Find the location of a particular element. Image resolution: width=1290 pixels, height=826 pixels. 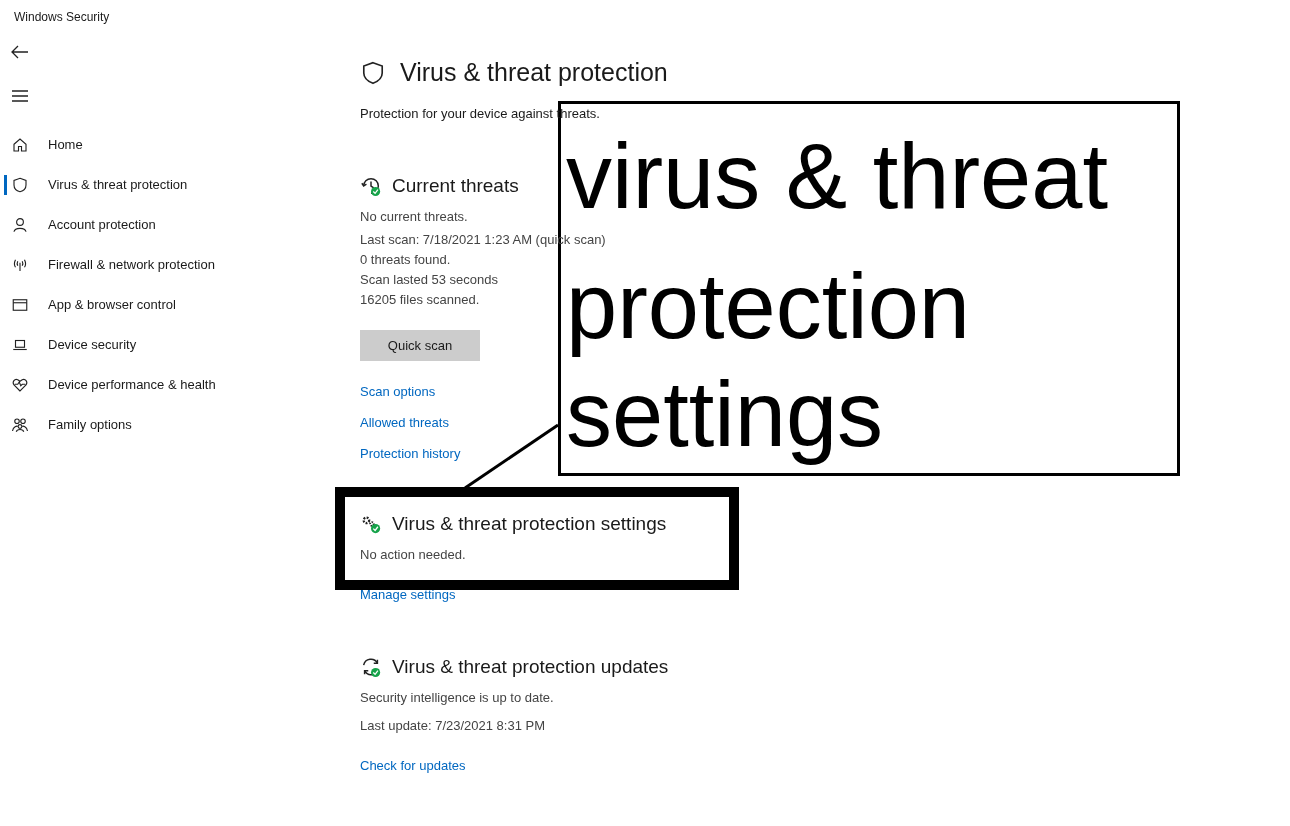

back-arrow-icon is located at coordinates (20, 52).